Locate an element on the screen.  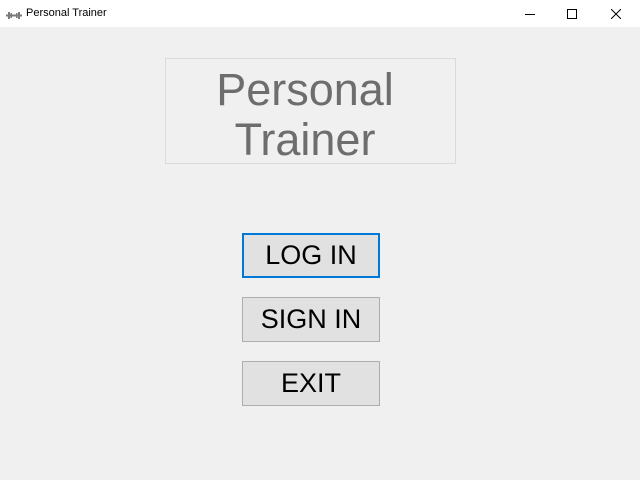
close-button is located at coordinates (616, 13).